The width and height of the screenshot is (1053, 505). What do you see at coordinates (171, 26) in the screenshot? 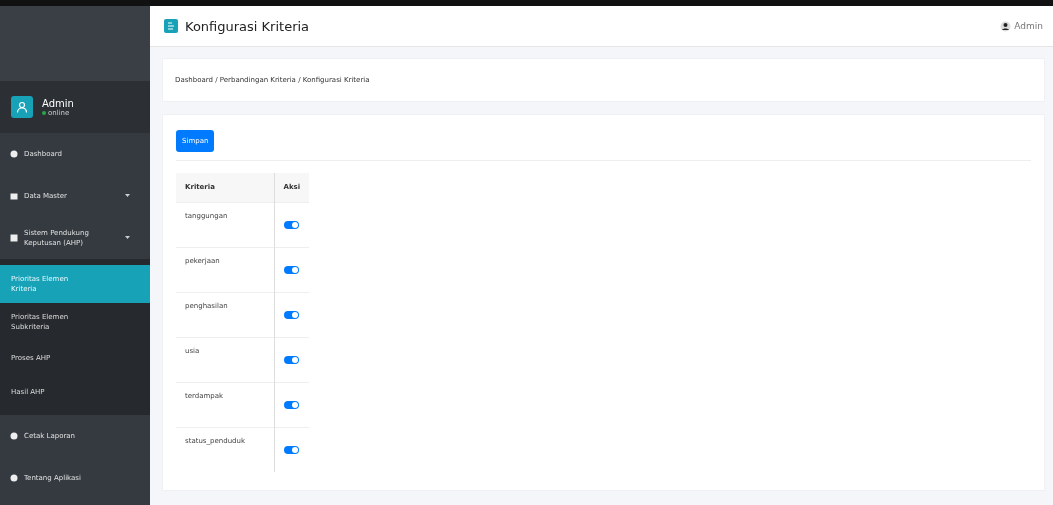
I see `page-icon` at bounding box center [171, 26].